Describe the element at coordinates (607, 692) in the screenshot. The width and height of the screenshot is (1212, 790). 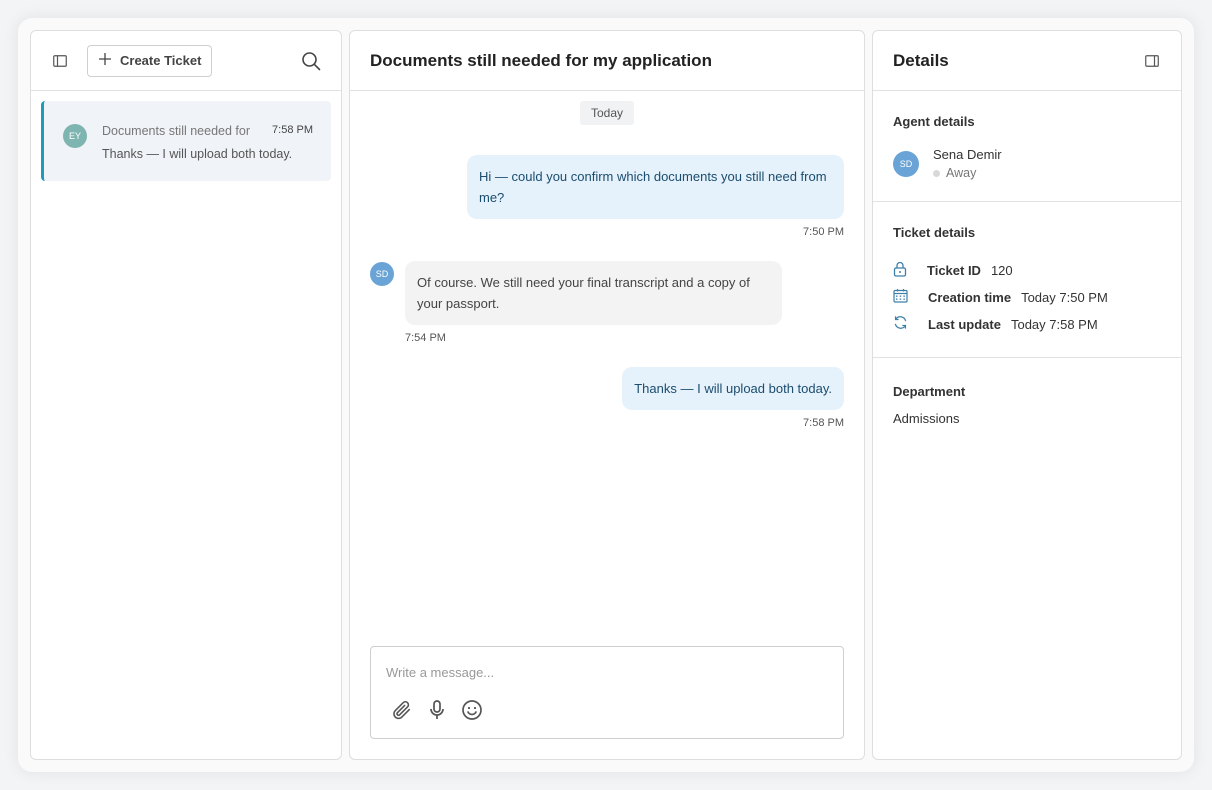
I see `message-composer` at that location.